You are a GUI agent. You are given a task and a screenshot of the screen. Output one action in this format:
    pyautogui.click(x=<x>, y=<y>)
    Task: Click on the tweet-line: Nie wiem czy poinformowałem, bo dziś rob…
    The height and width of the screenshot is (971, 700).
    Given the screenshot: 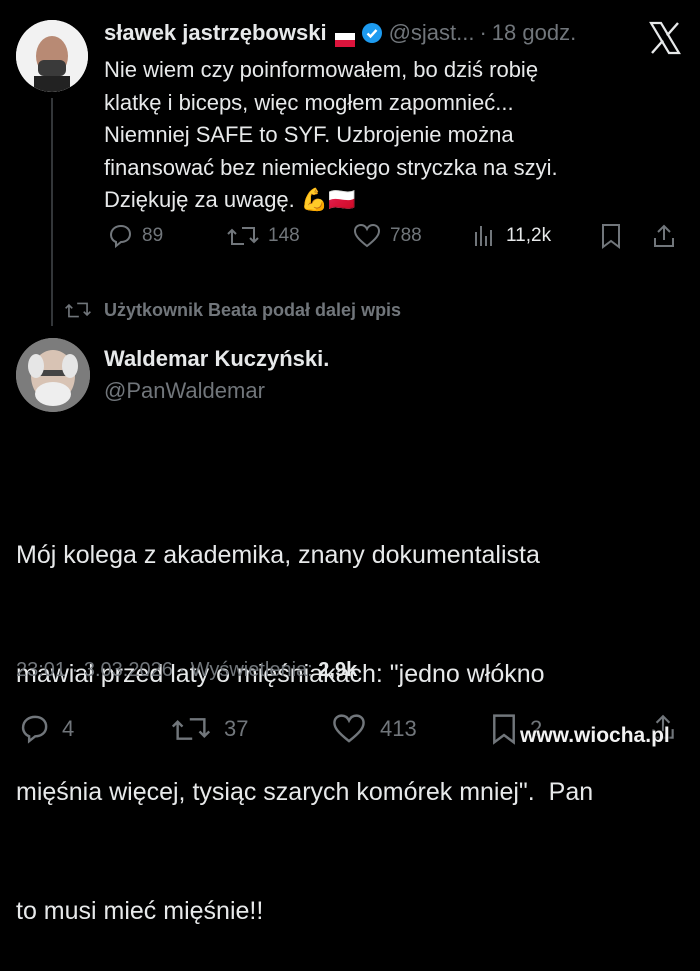 What is the action you would take?
    pyautogui.click(x=321, y=69)
    